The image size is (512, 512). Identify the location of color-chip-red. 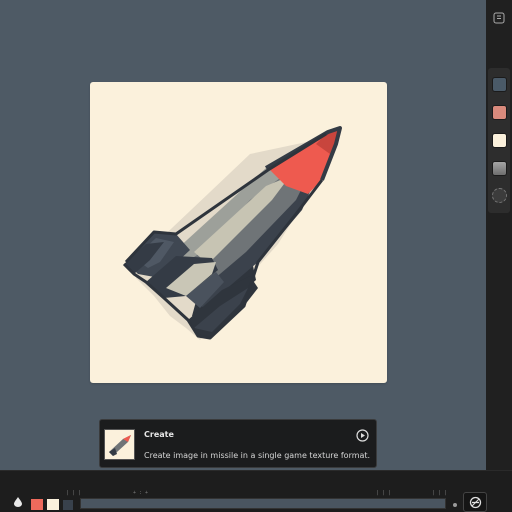
(37, 504).